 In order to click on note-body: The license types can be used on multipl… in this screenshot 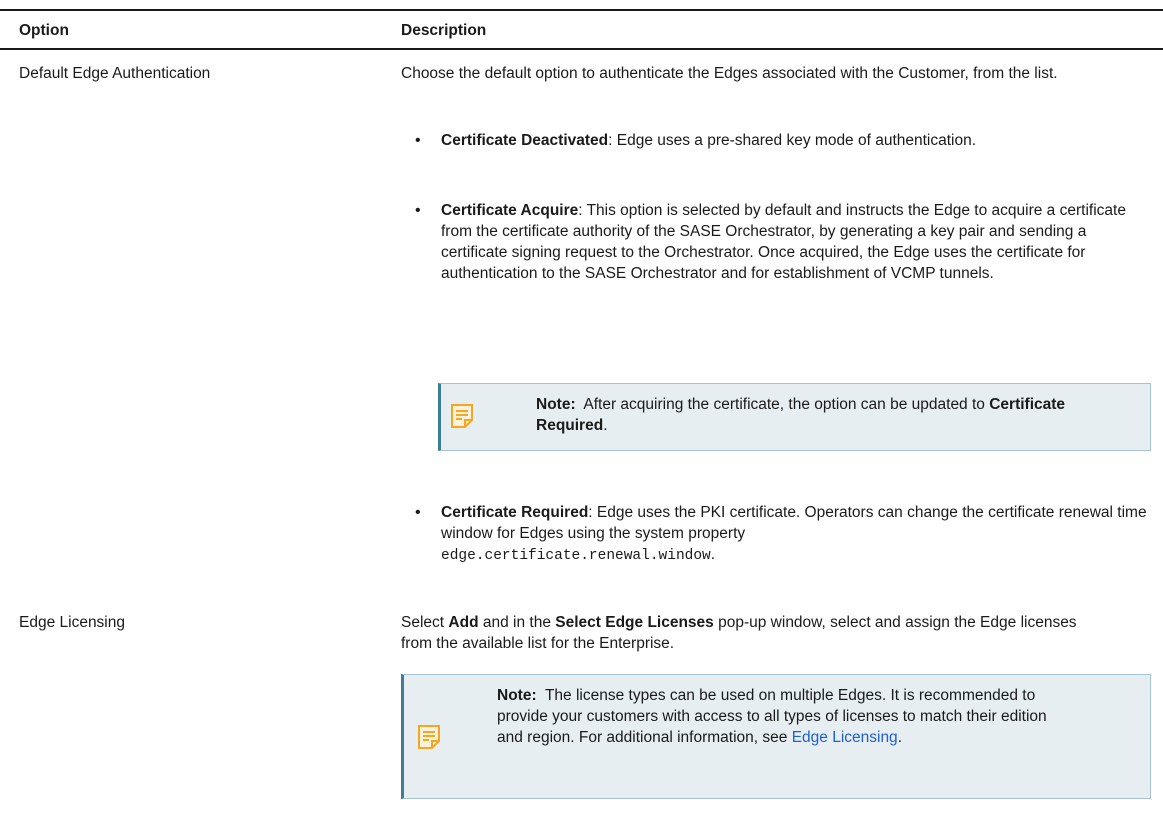, I will do `click(772, 716)`.